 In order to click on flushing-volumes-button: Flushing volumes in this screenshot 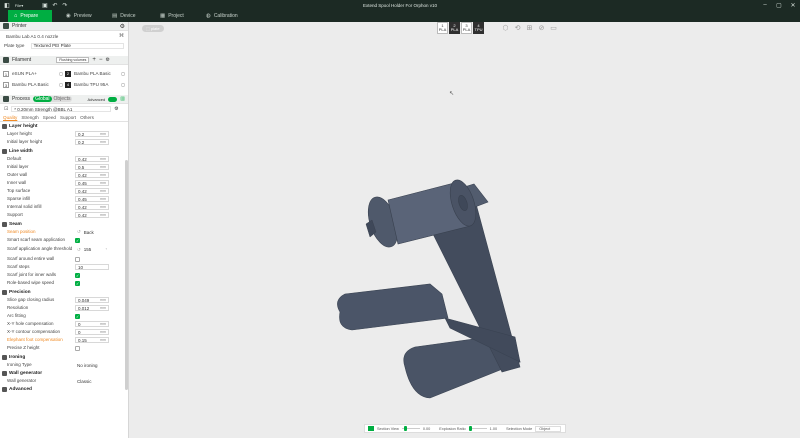, I will do `click(73, 60)`.